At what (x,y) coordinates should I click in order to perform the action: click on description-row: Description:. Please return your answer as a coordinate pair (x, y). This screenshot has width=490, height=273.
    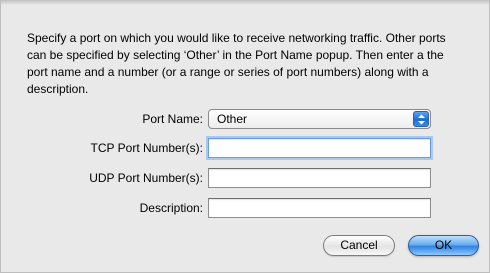
    Looking at the image, I should click on (245, 209).